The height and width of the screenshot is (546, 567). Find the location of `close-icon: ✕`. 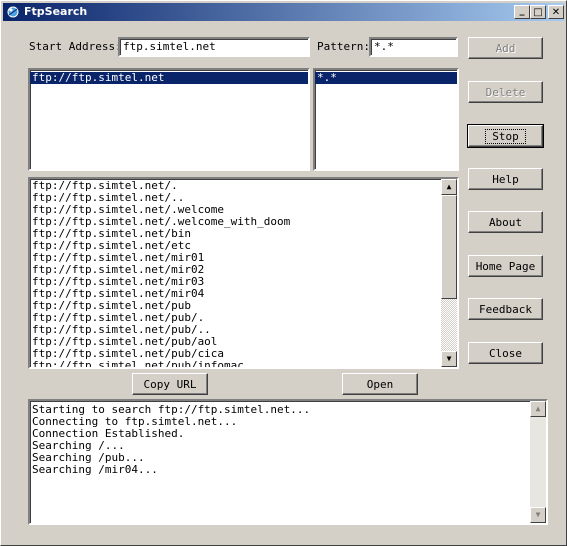

close-icon: ✕ is located at coordinates (556, 12).